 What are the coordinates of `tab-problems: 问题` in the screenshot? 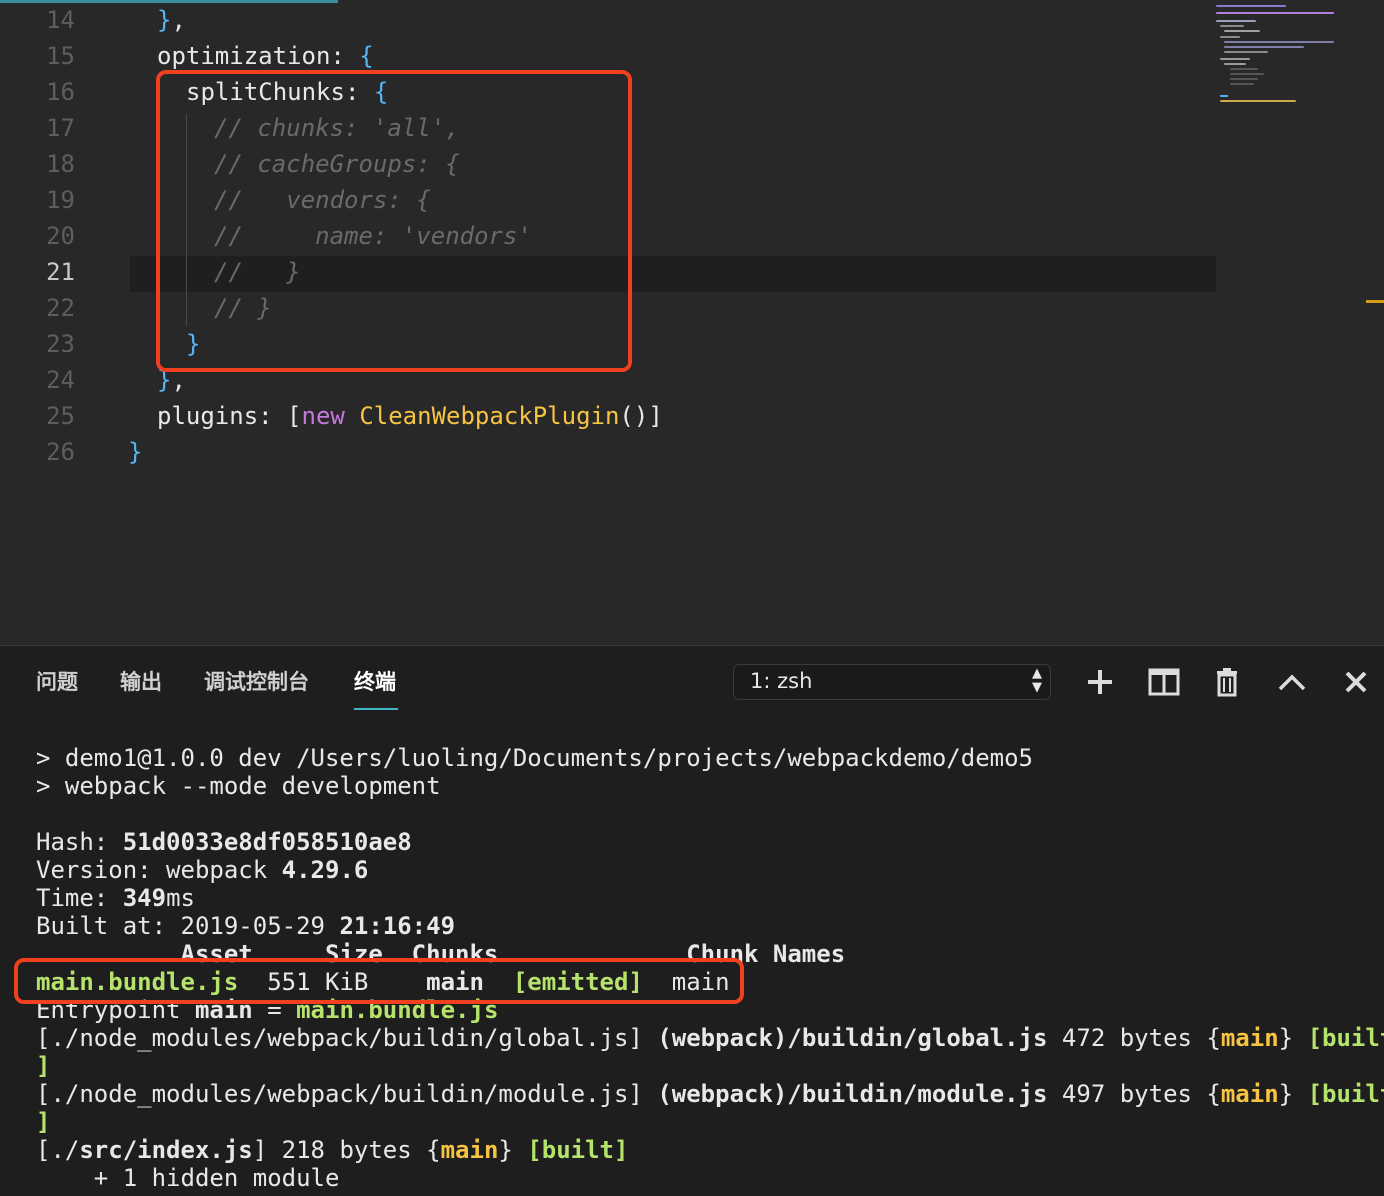 It's located at (57, 681).